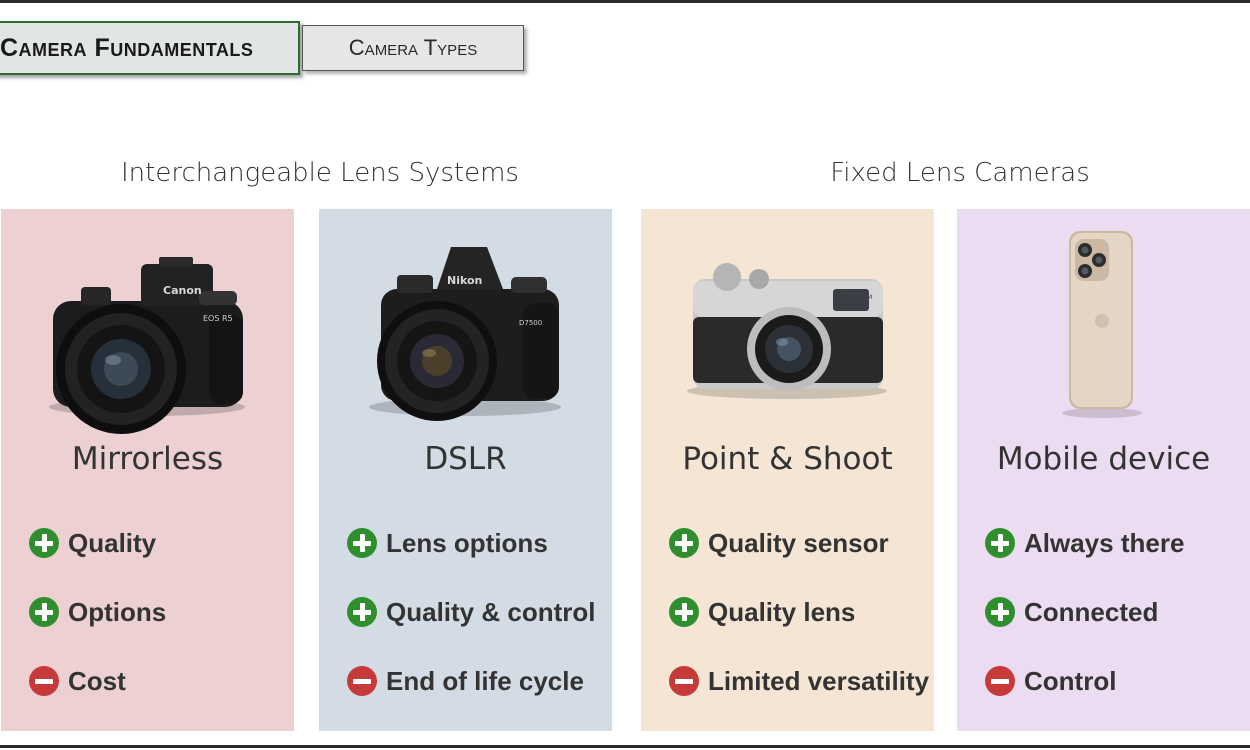 The height and width of the screenshot is (750, 1250). Describe the element at coordinates (787, 459) in the screenshot. I see `card-title: Point & Shoot` at that location.